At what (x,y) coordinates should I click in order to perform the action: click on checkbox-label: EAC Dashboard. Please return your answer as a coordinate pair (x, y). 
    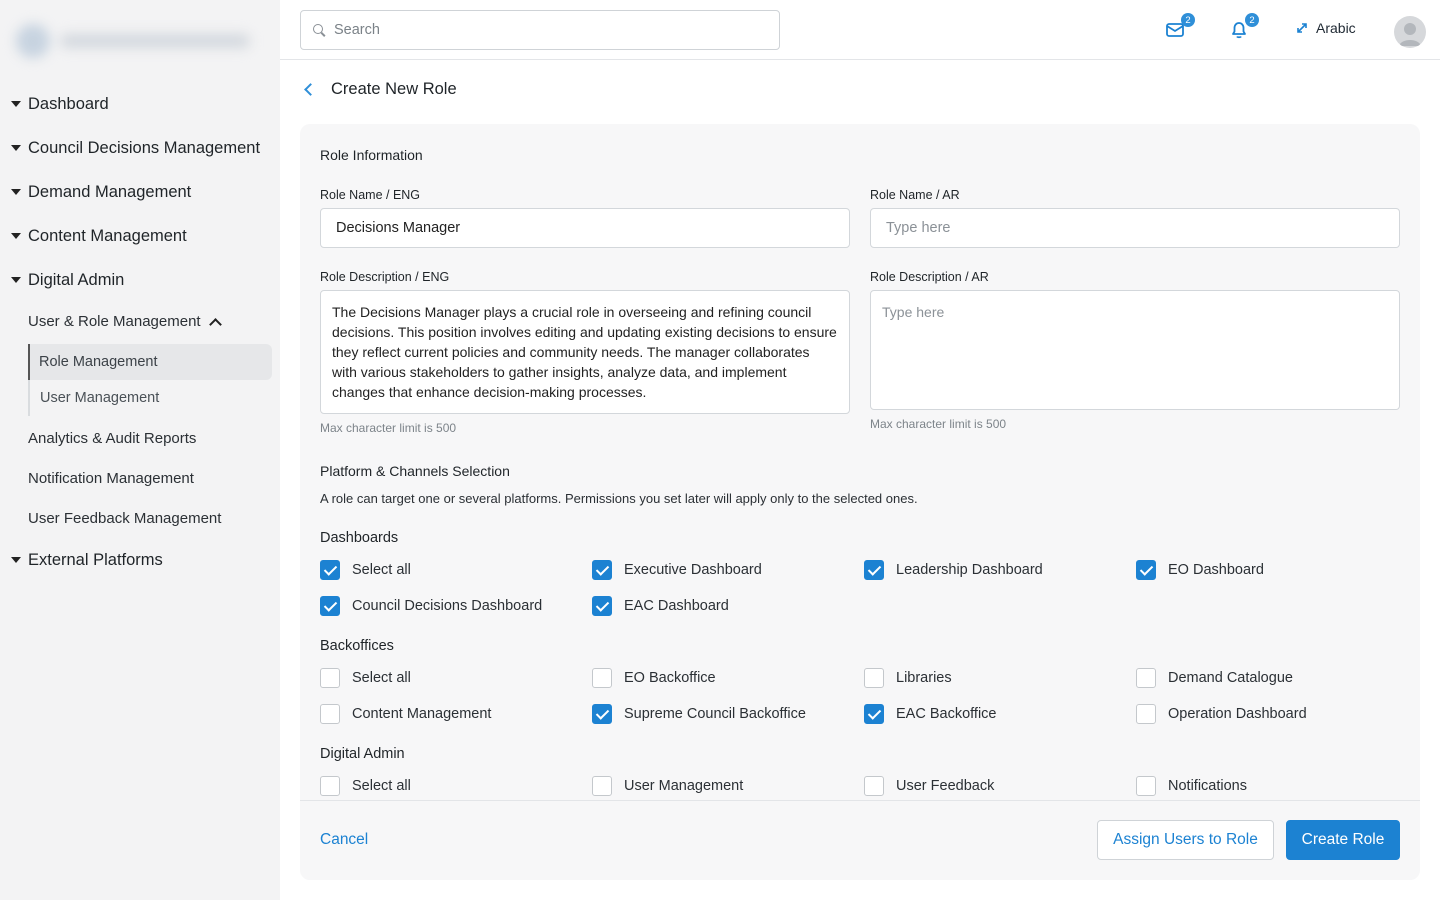
    Looking at the image, I should click on (676, 606).